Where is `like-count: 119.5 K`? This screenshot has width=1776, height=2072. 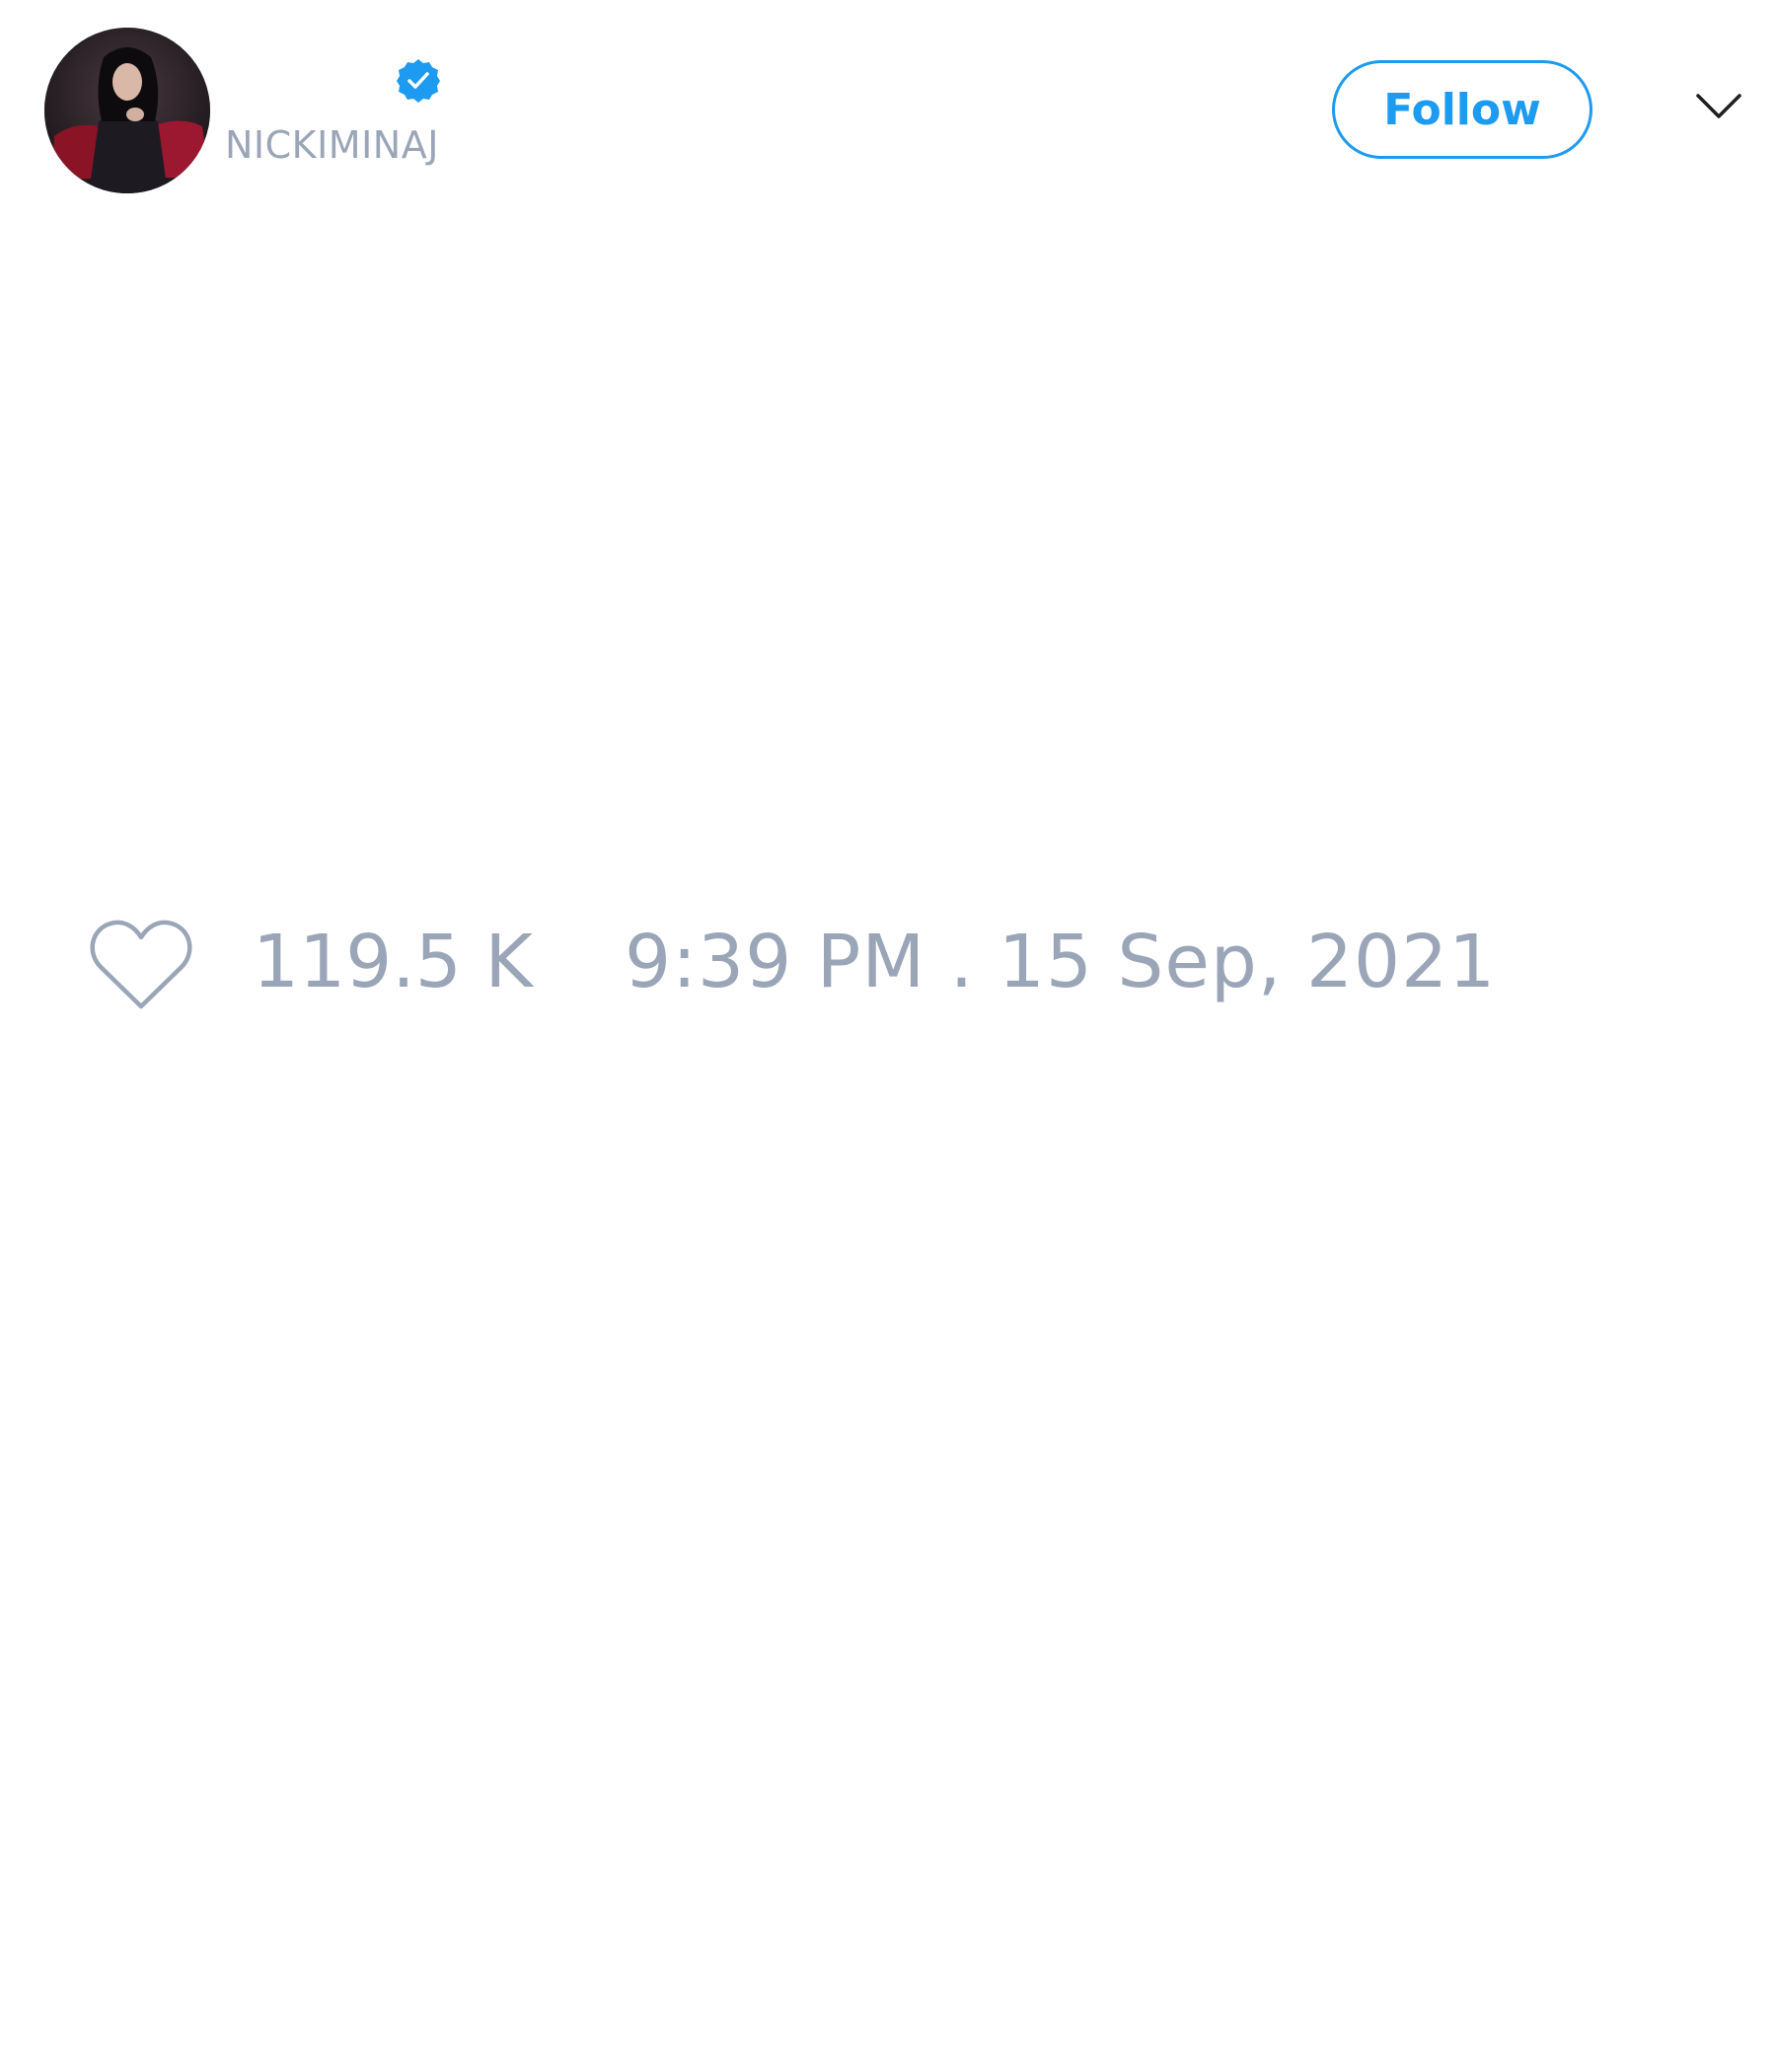
like-count: 119.5 K is located at coordinates (393, 962).